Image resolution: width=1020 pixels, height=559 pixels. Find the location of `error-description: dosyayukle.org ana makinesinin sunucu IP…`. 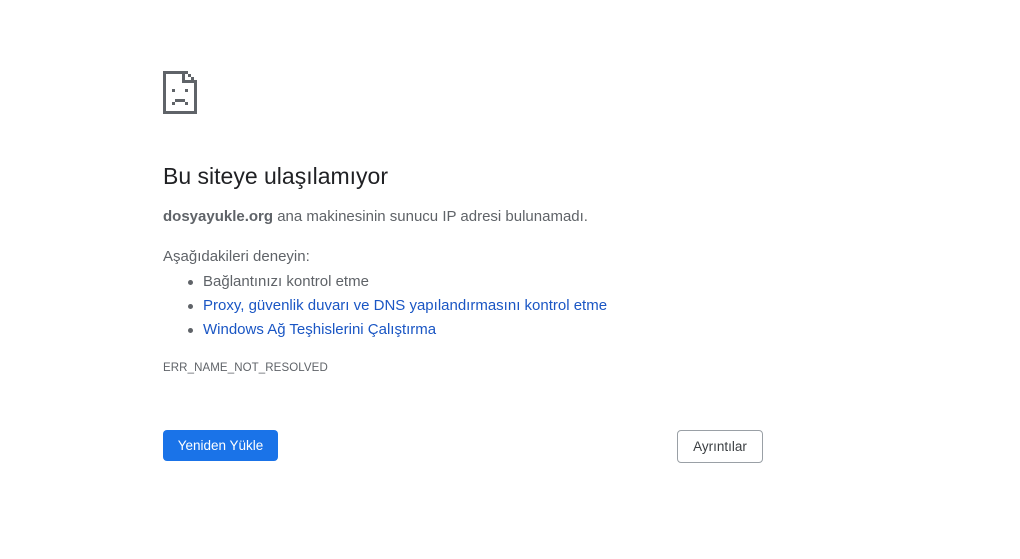

error-description: dosyayukle.org ana makinesinin sunucu IP… is located at coordinates (375, 217).